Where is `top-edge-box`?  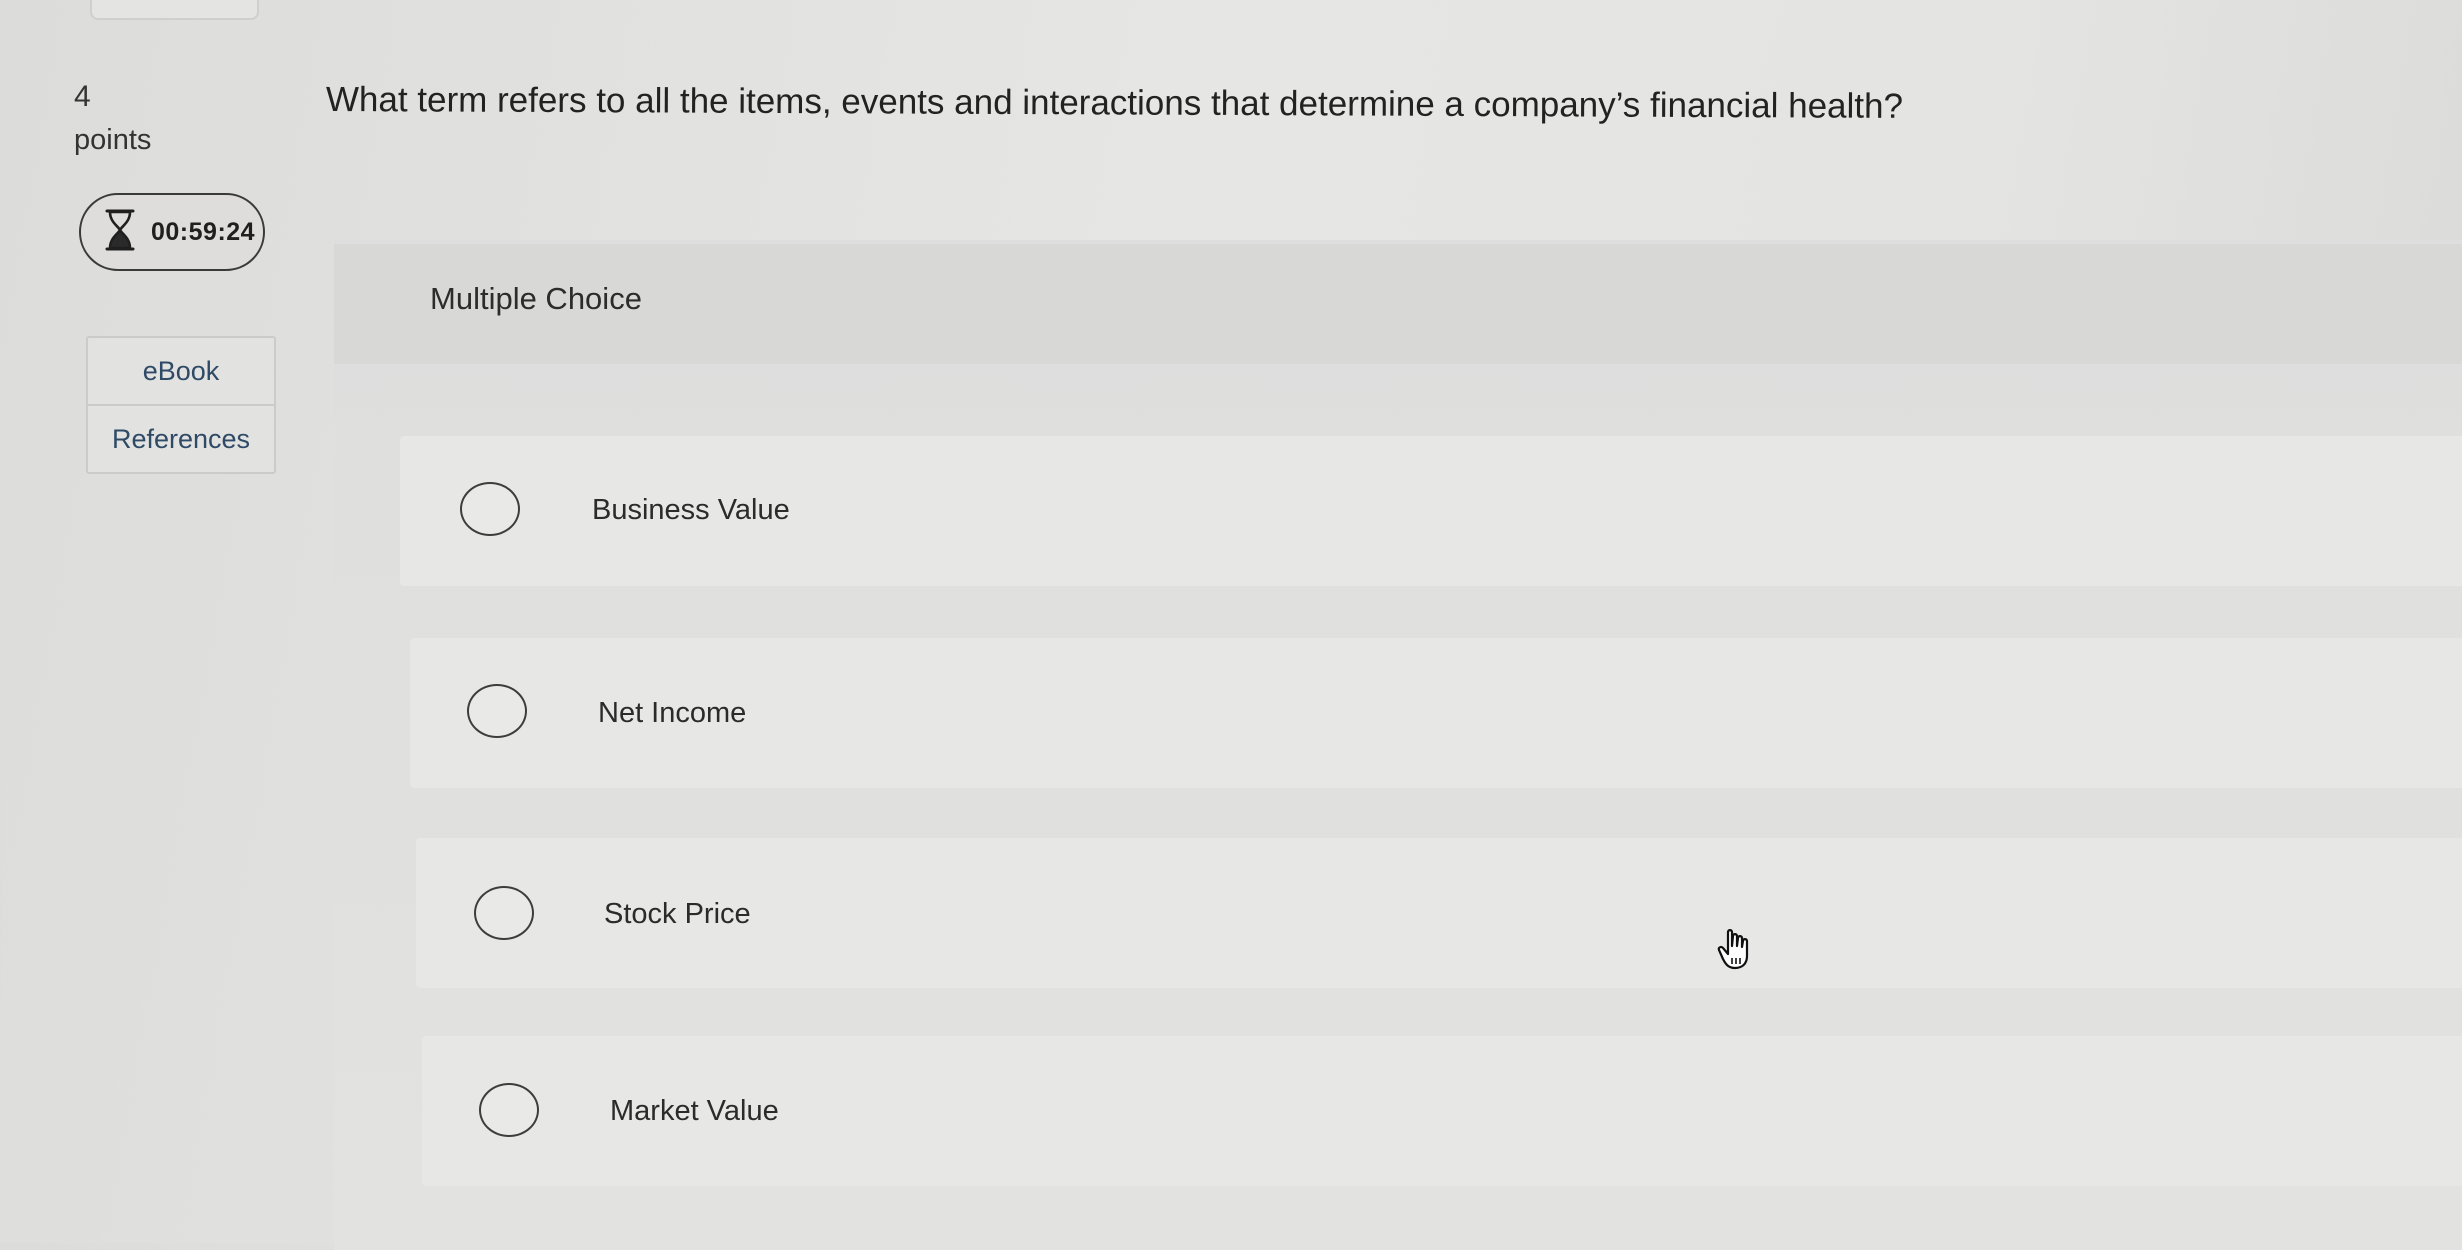
top-edge-box is located at coordinates (174, 10).